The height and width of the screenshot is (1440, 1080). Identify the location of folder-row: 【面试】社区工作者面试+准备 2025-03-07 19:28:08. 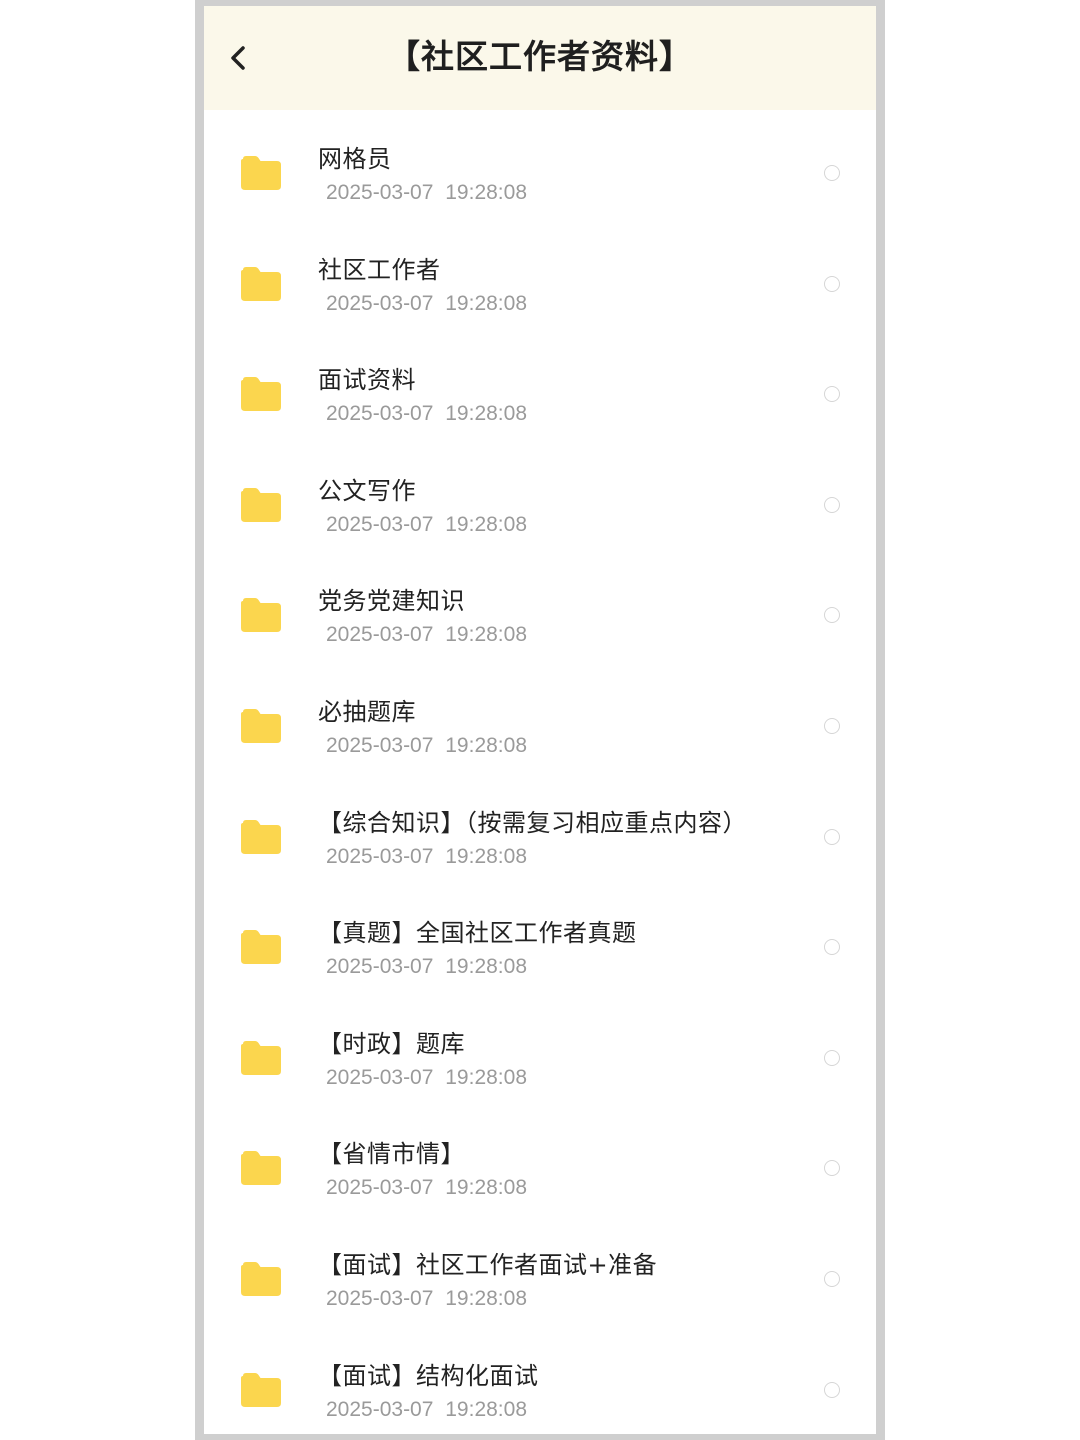
(540, 1279).